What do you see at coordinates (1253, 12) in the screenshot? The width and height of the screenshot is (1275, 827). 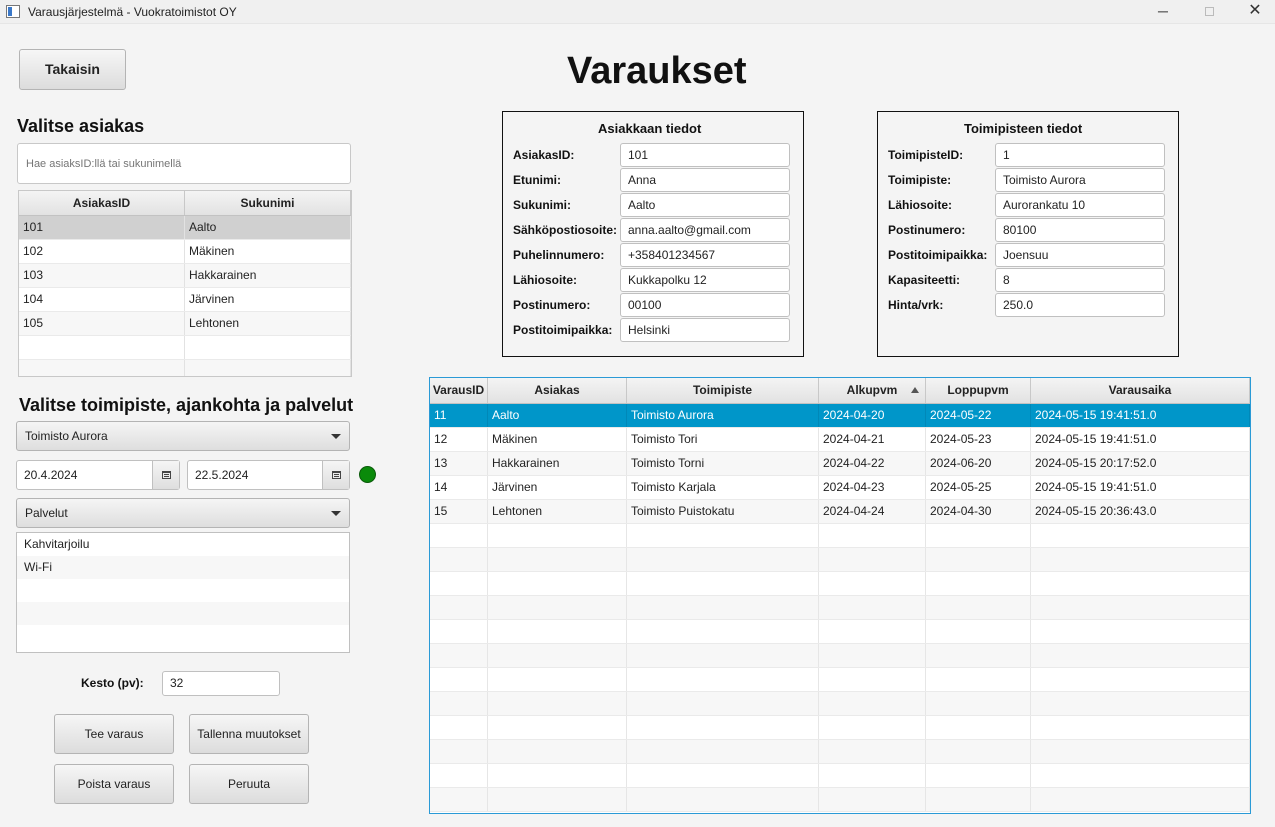 I see `close-button: ✕` at bounding box center [1253, 12].